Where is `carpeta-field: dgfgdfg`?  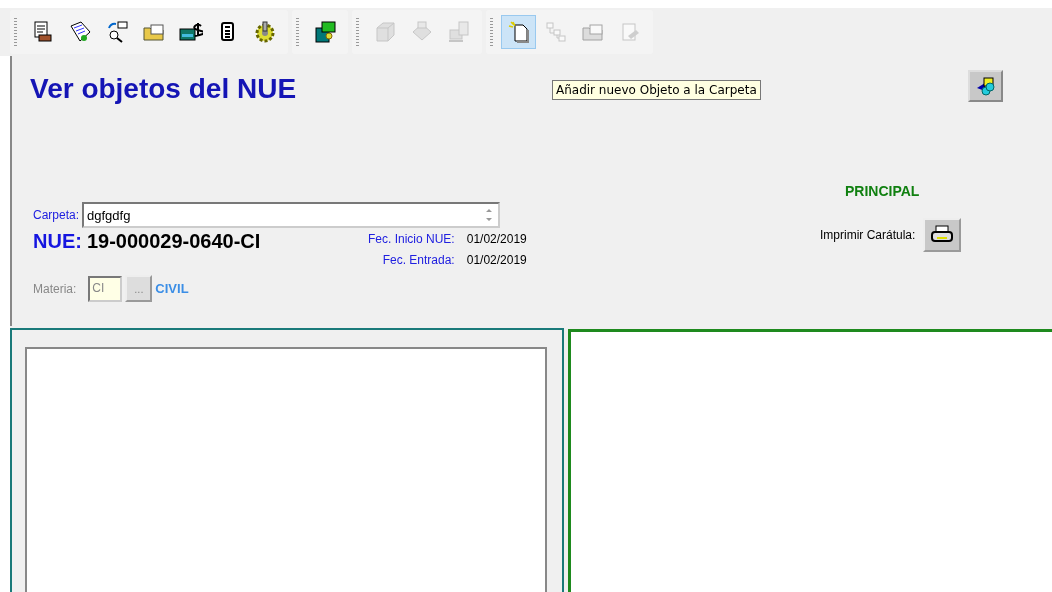 carpeta-field: dgfgdfg is located at coordinates (291, 215).